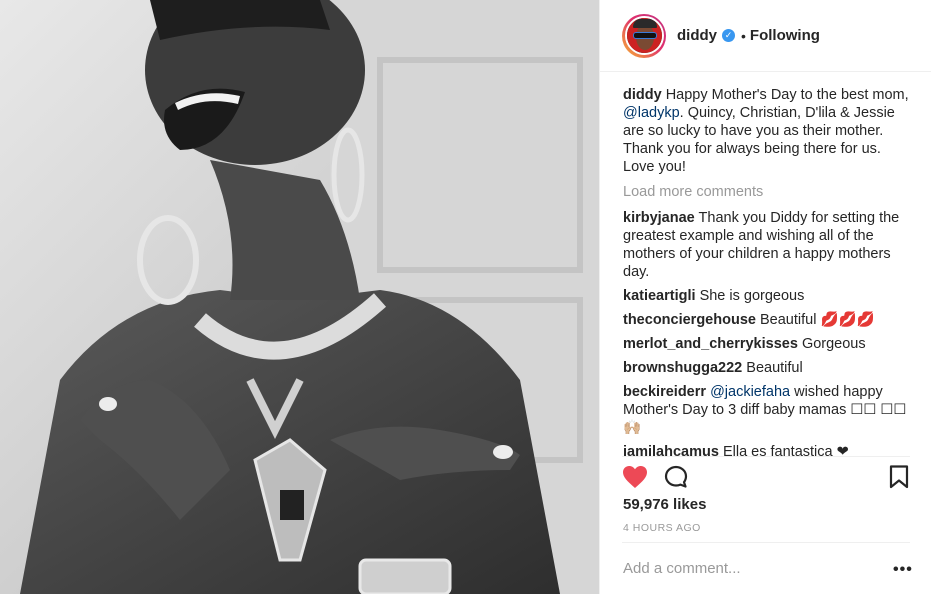 The height and width of the screenshot is (594, 931). Describe the element at coordinates (671, 450) in the screenshot. I see `comment-username: jamilahcamus` at that location.